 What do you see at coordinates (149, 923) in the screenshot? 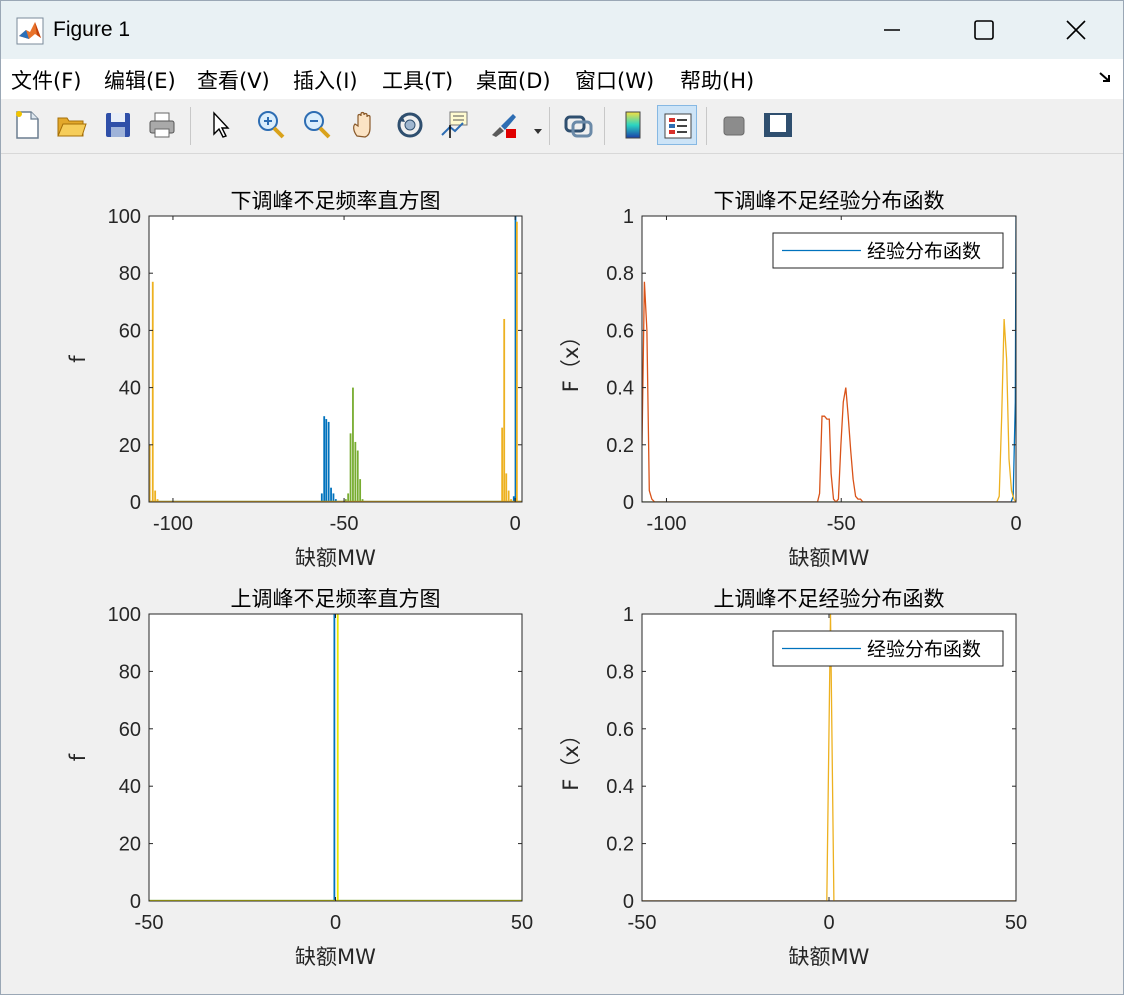
I see `x-tick-label: -50` at bounding box center [149, 923].